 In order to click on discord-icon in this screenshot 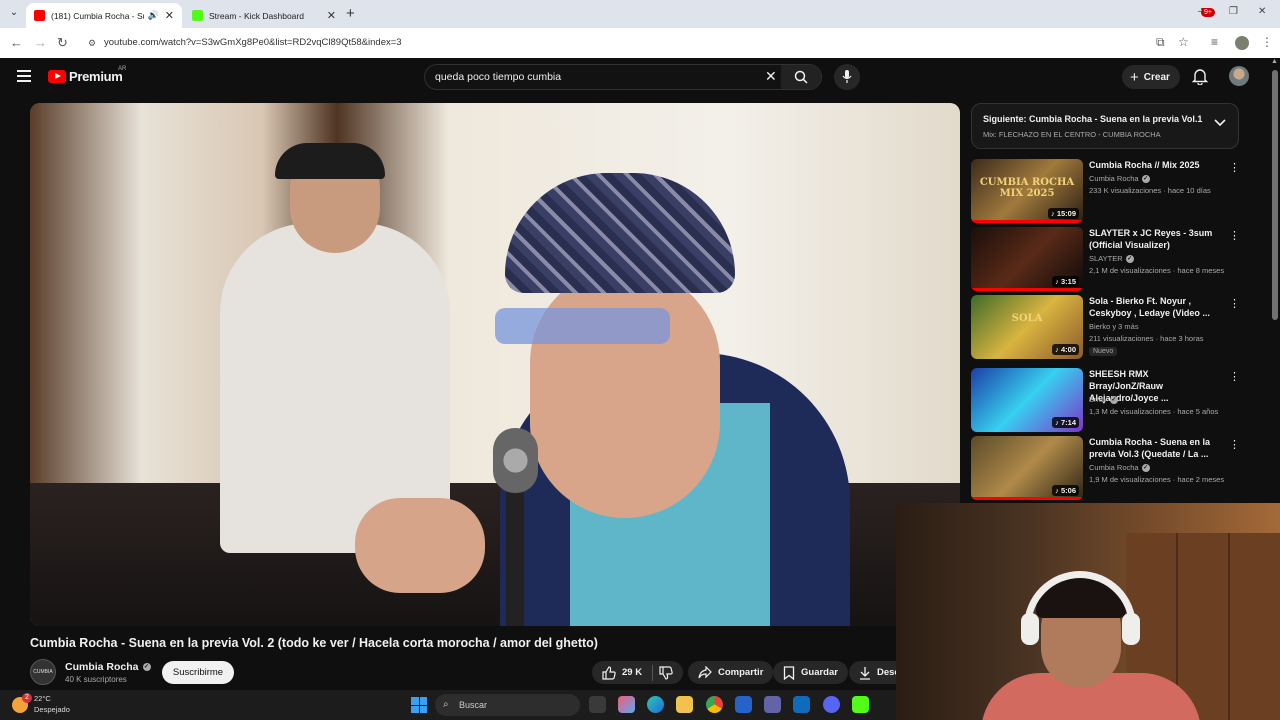, I will do `click(831, 704)`.